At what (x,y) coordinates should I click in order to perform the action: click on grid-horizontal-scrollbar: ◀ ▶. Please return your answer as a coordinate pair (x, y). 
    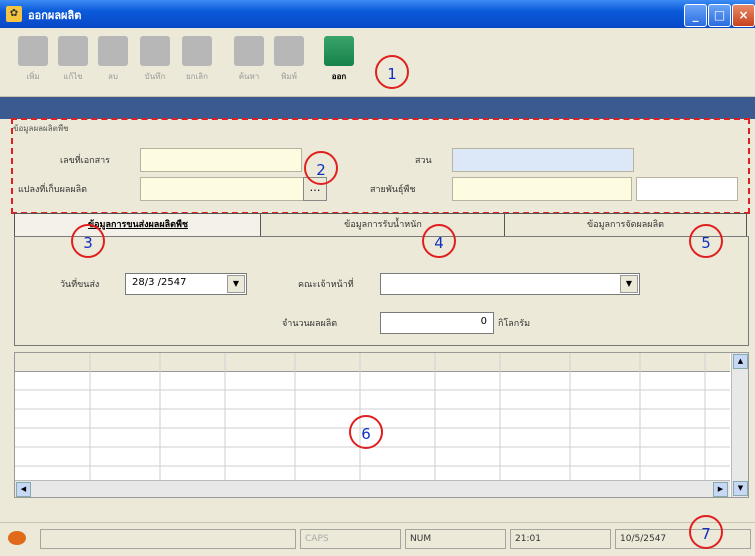
    Looking at the image, I should click on (372, 488).